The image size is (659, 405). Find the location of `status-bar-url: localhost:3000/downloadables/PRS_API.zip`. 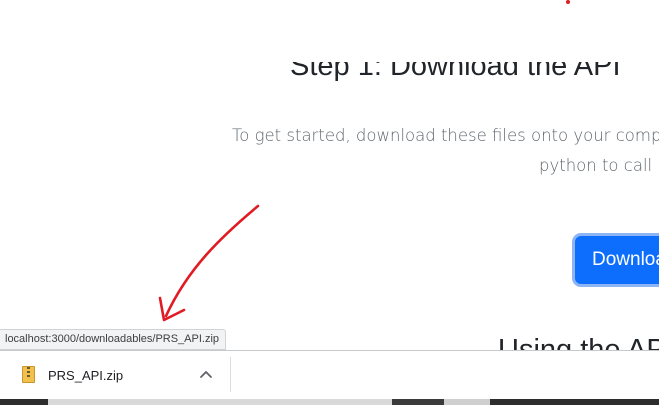

status-bar-url: localhost:3000/downloadables/PRS_API.zip is located at coordinates (113, 339).